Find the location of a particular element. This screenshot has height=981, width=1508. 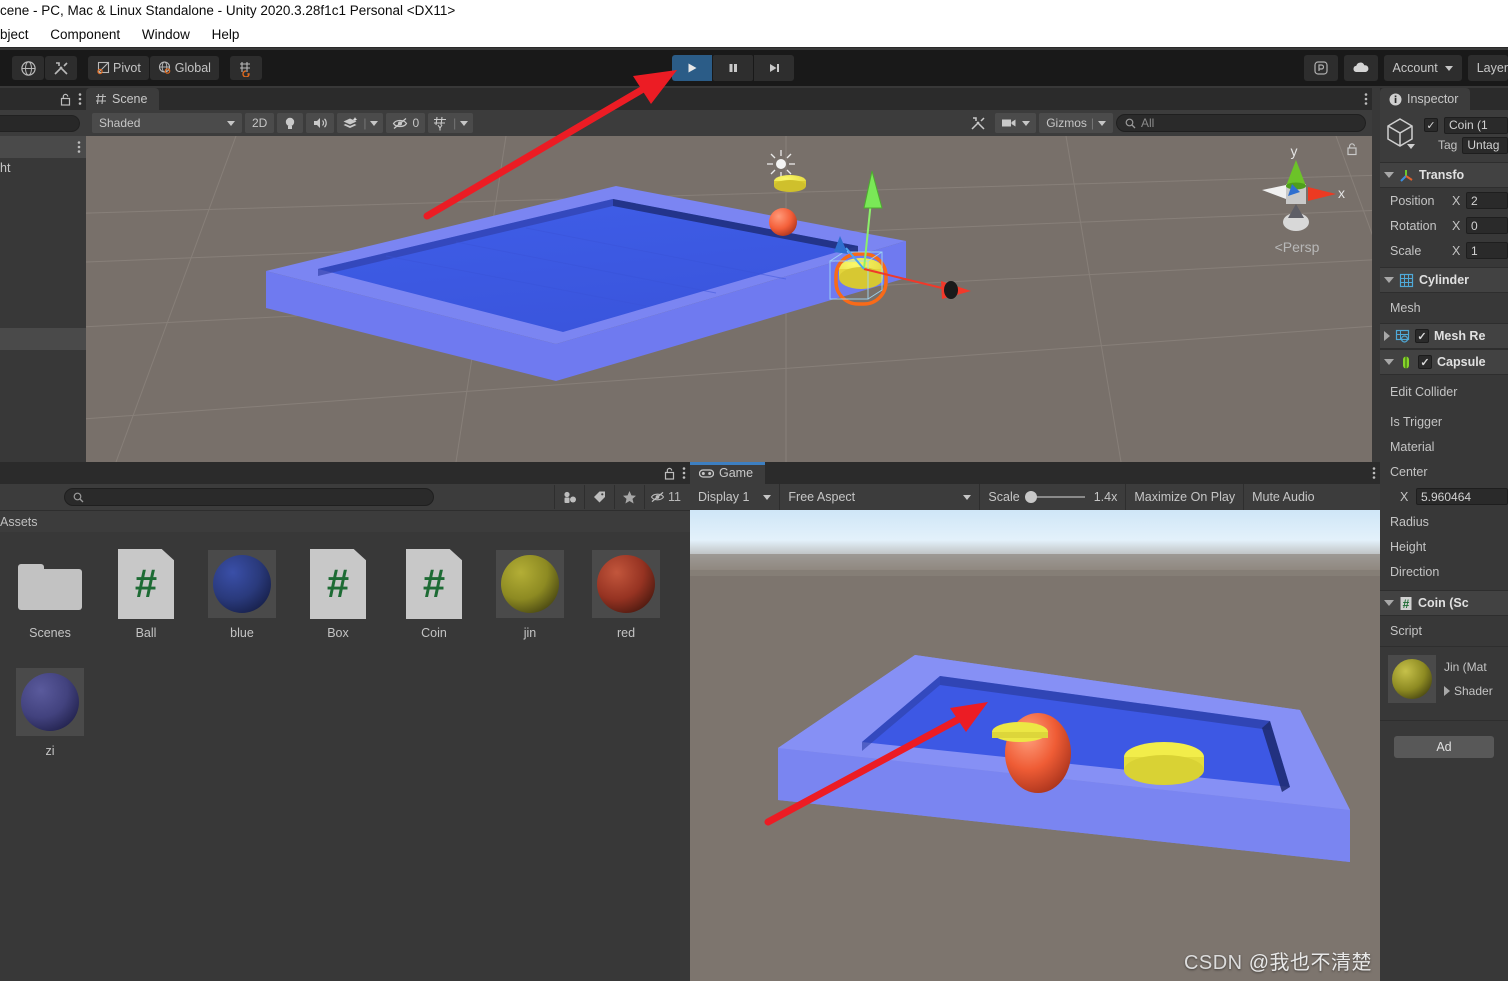

menu-item-object: bject is located at coordinates (19, 35).